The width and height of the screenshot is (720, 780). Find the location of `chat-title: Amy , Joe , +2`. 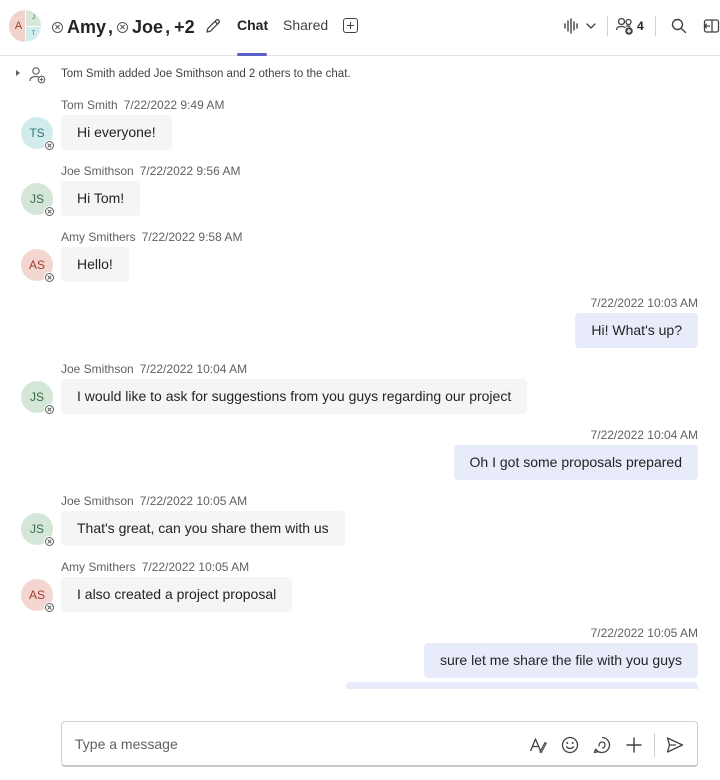

chat-title: Amy , Joe , +2 is located at coordinates (123, 27).